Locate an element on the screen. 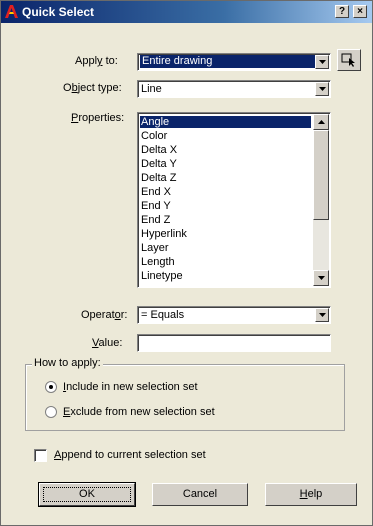 The image size is (373, 526). value-label: Value: is located at coordinates (107, 343).